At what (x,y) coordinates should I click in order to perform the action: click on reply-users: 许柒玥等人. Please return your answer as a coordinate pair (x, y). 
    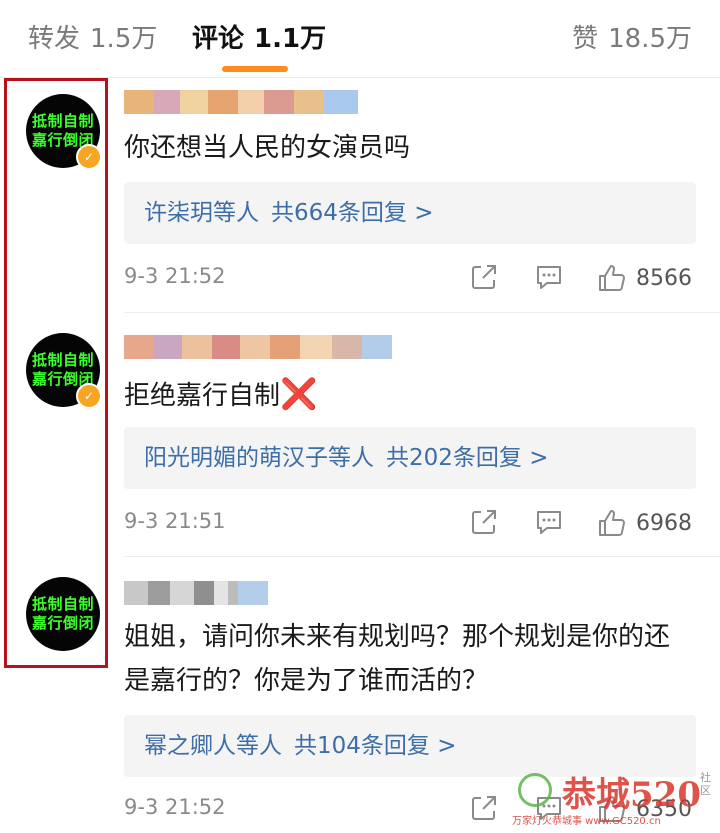
    Looking at the image, I should click on (201, 213).